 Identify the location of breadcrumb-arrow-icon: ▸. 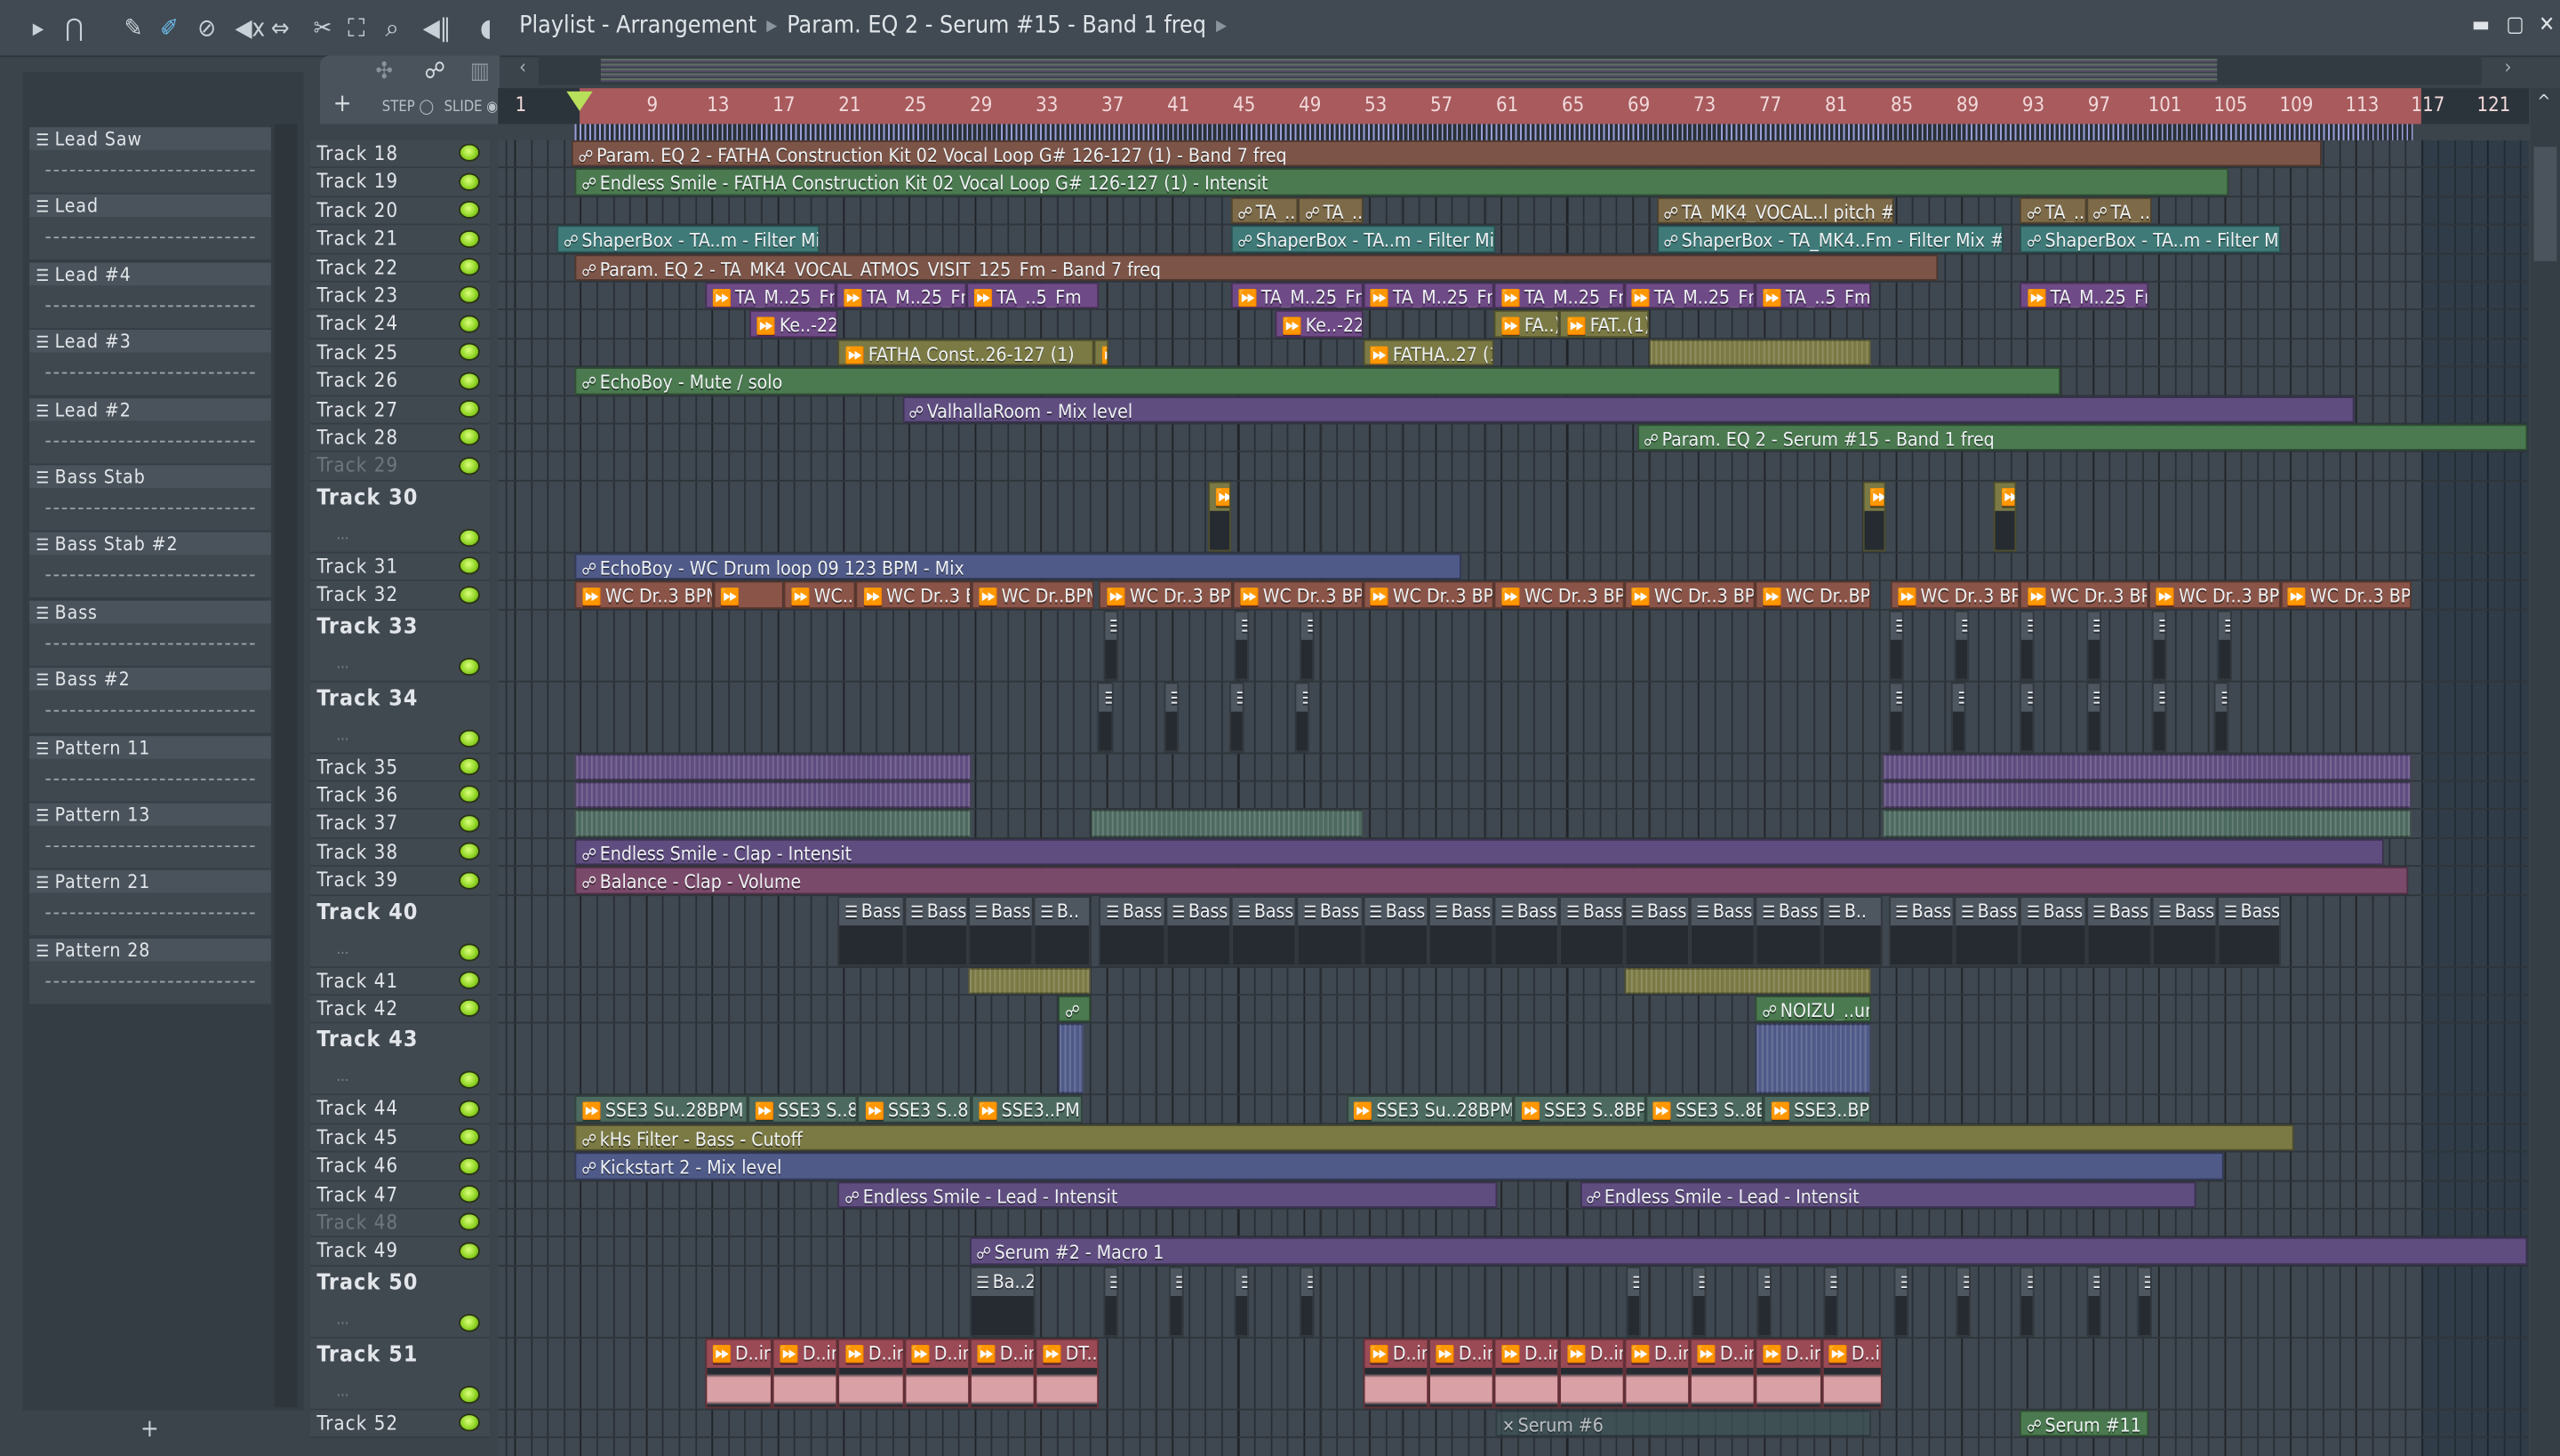
(1221, 26).